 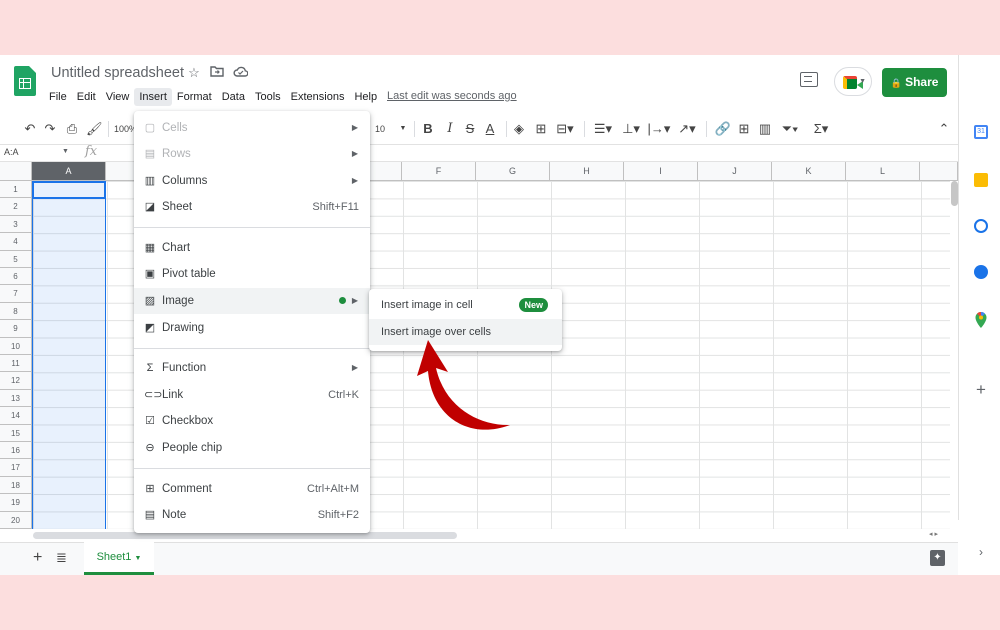 I want to click on menu-item-function: Σ Function ▶, so click(x=252, y=368).